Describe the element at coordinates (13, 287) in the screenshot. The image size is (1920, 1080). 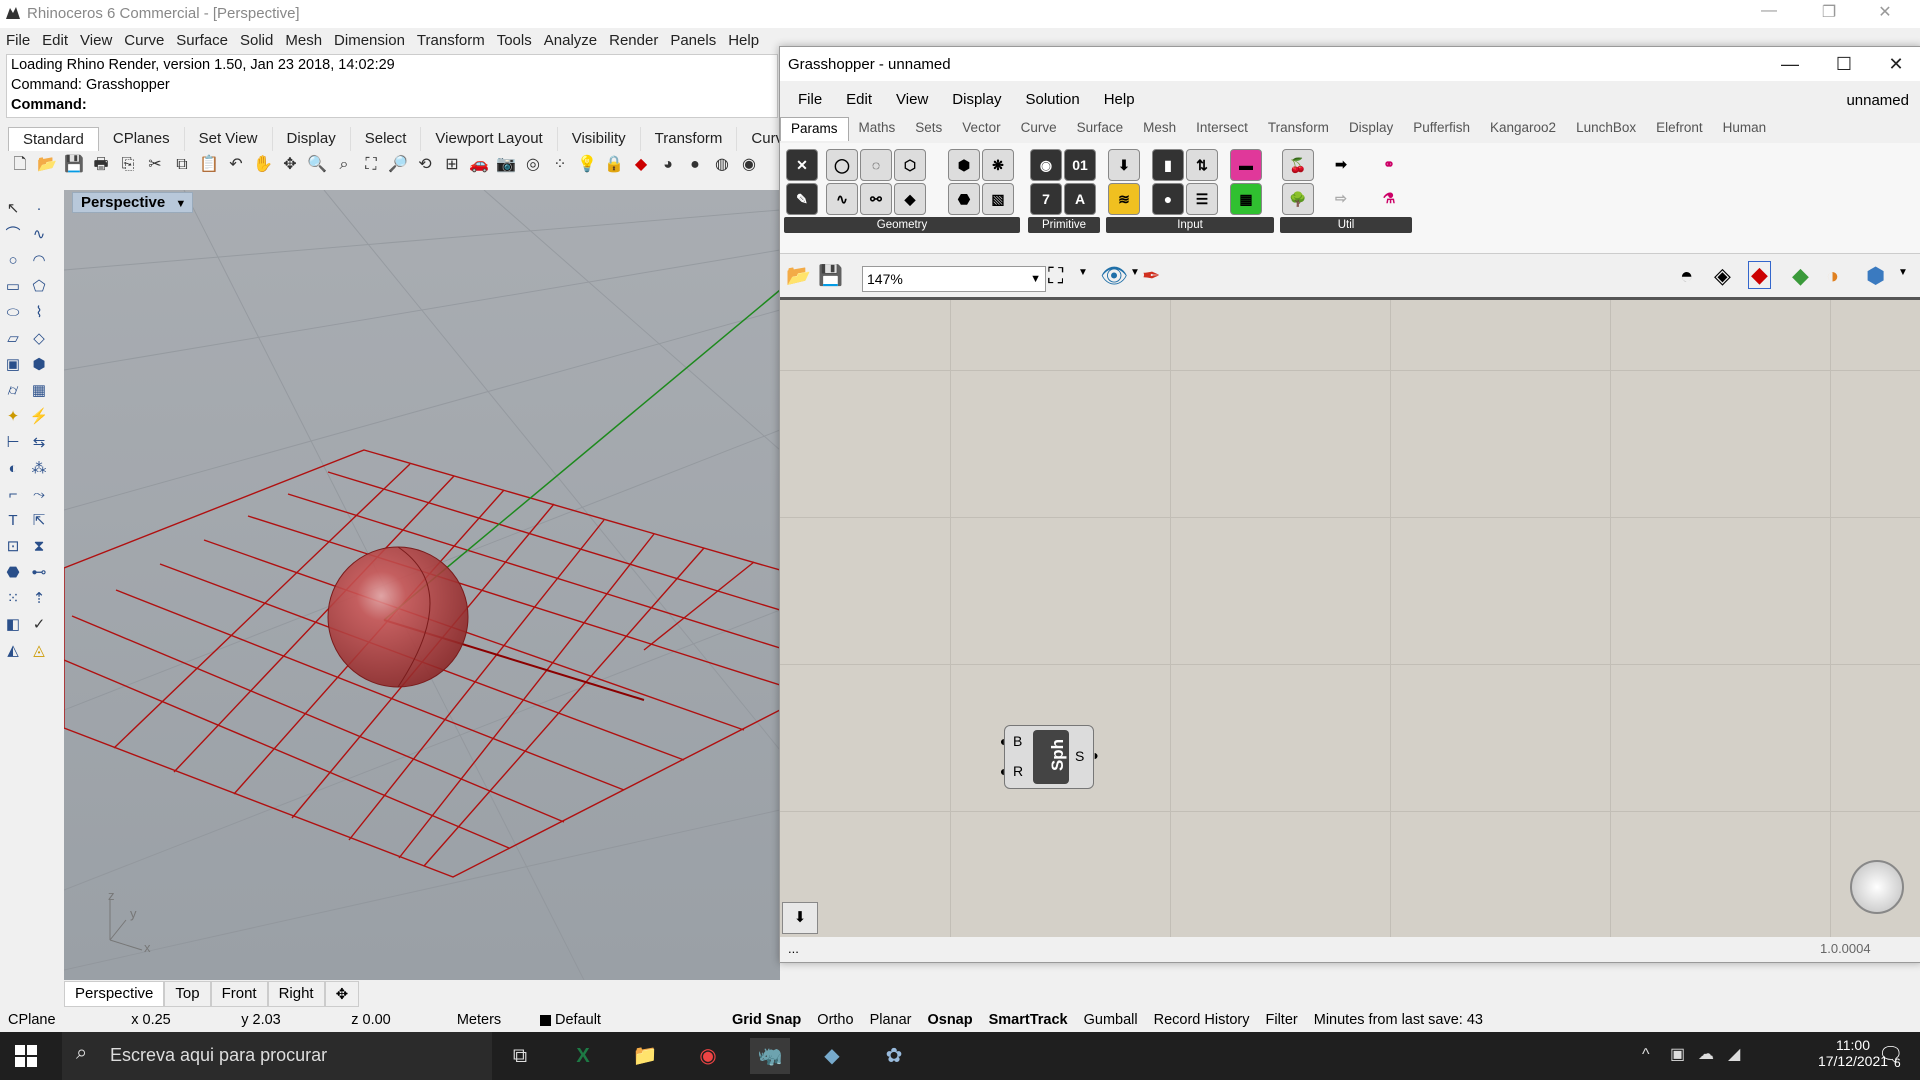
I see `rectangle-icon: ▭` at that location.